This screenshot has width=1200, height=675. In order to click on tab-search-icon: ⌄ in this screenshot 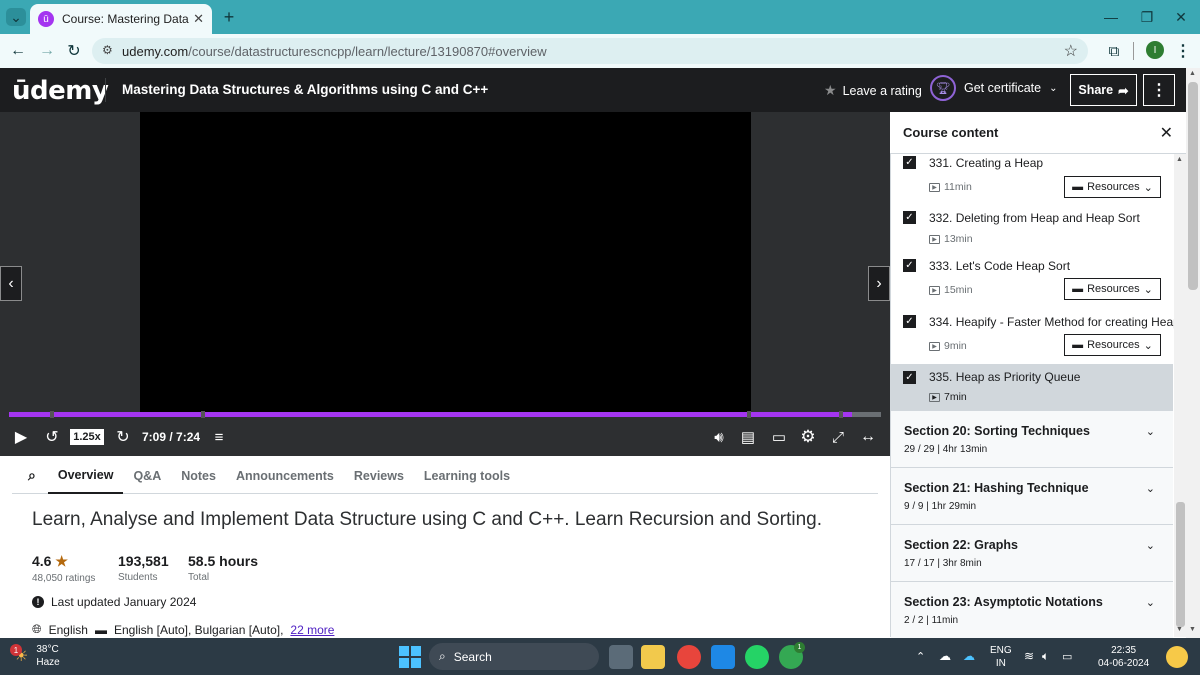, I will do `click(16, 17)`.